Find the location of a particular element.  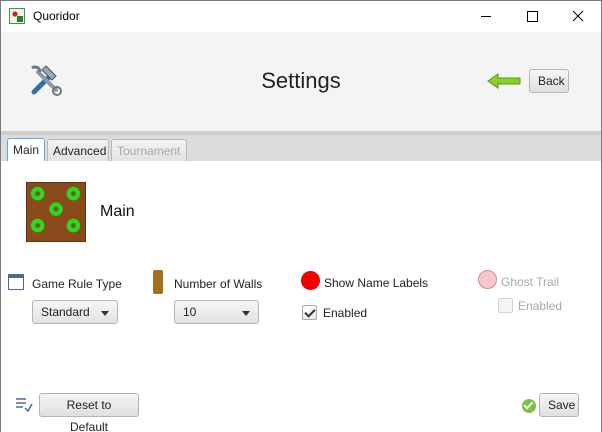

reset-to-default-button: Reset to Default is located at coordinates (89, 412).